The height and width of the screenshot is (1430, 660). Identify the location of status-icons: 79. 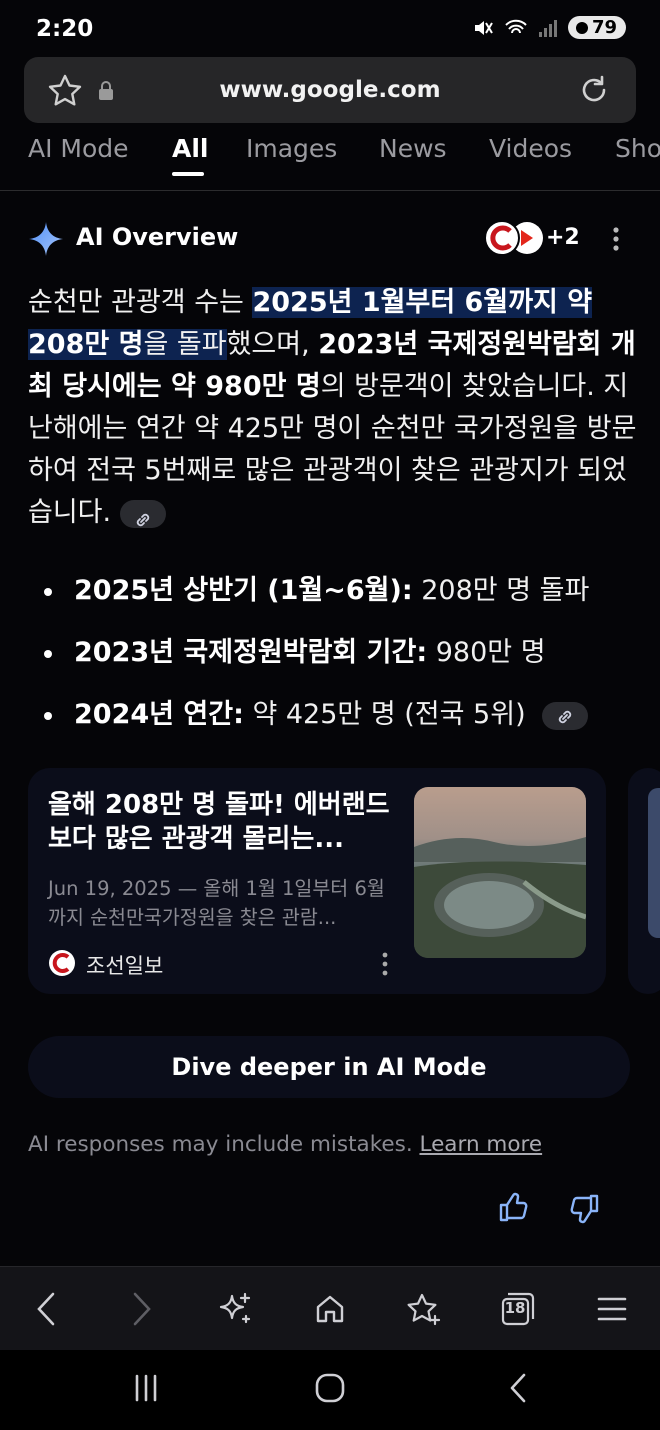
(549, 27).